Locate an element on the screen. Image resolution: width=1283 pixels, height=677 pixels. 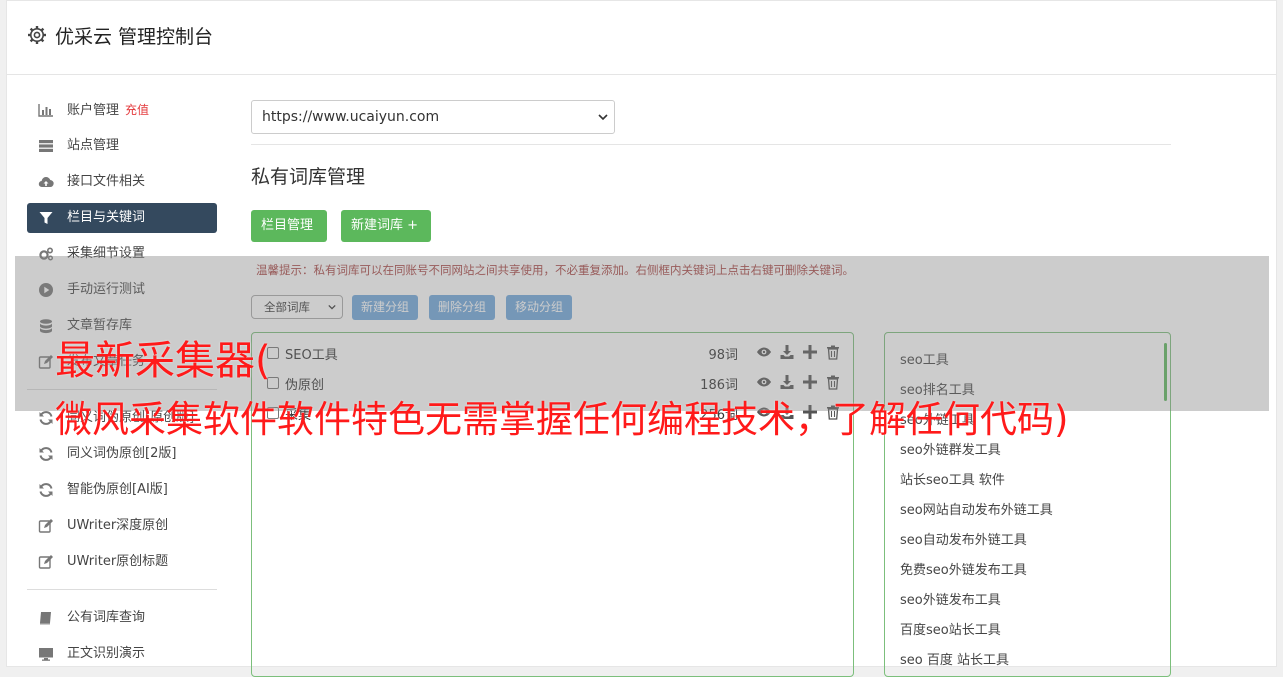
cloud-upload-icon is located at coordinates (46, 182).